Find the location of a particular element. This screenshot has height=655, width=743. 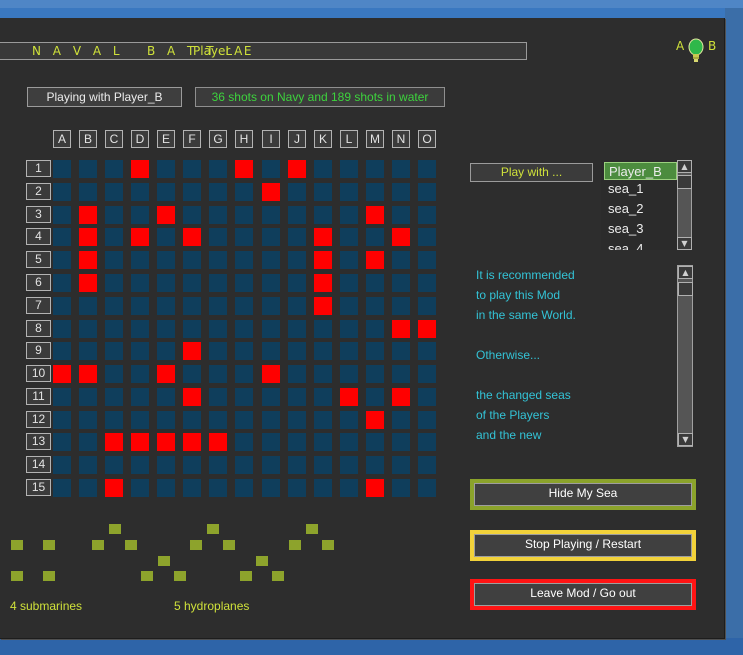

list-item: sea_4 is located at coordinates (640, 245).